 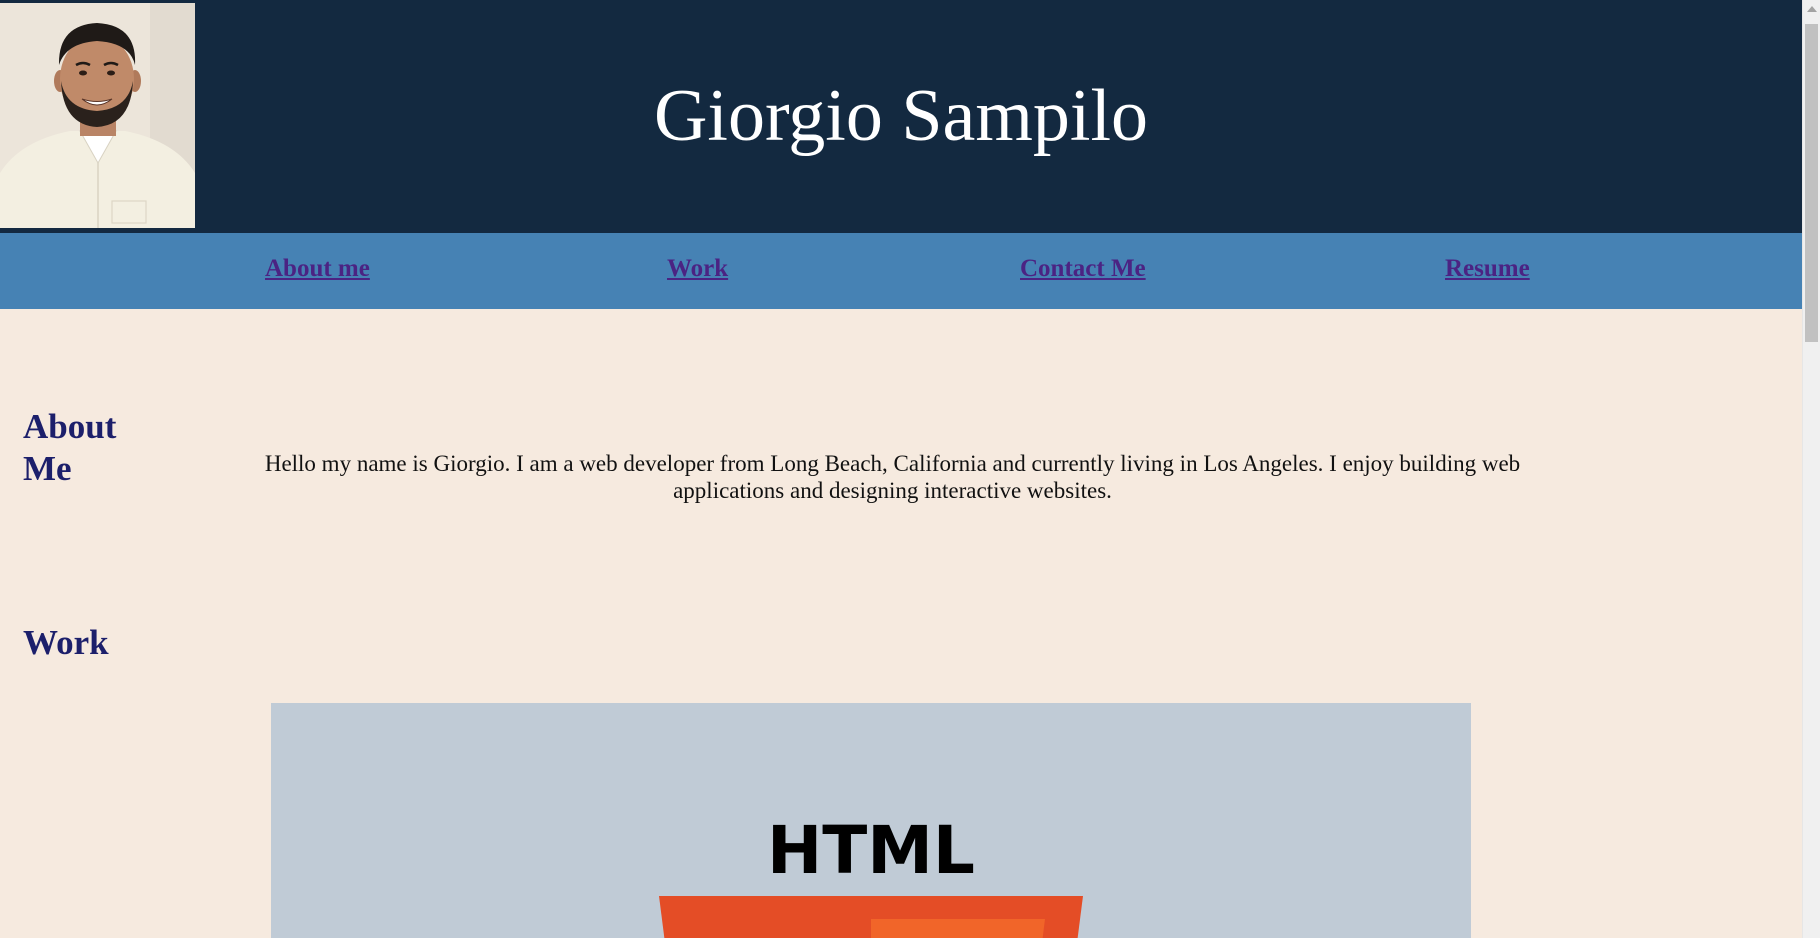 I want to click on site-title-text: Giorgio Sampilo, so click(x=901, y=116).